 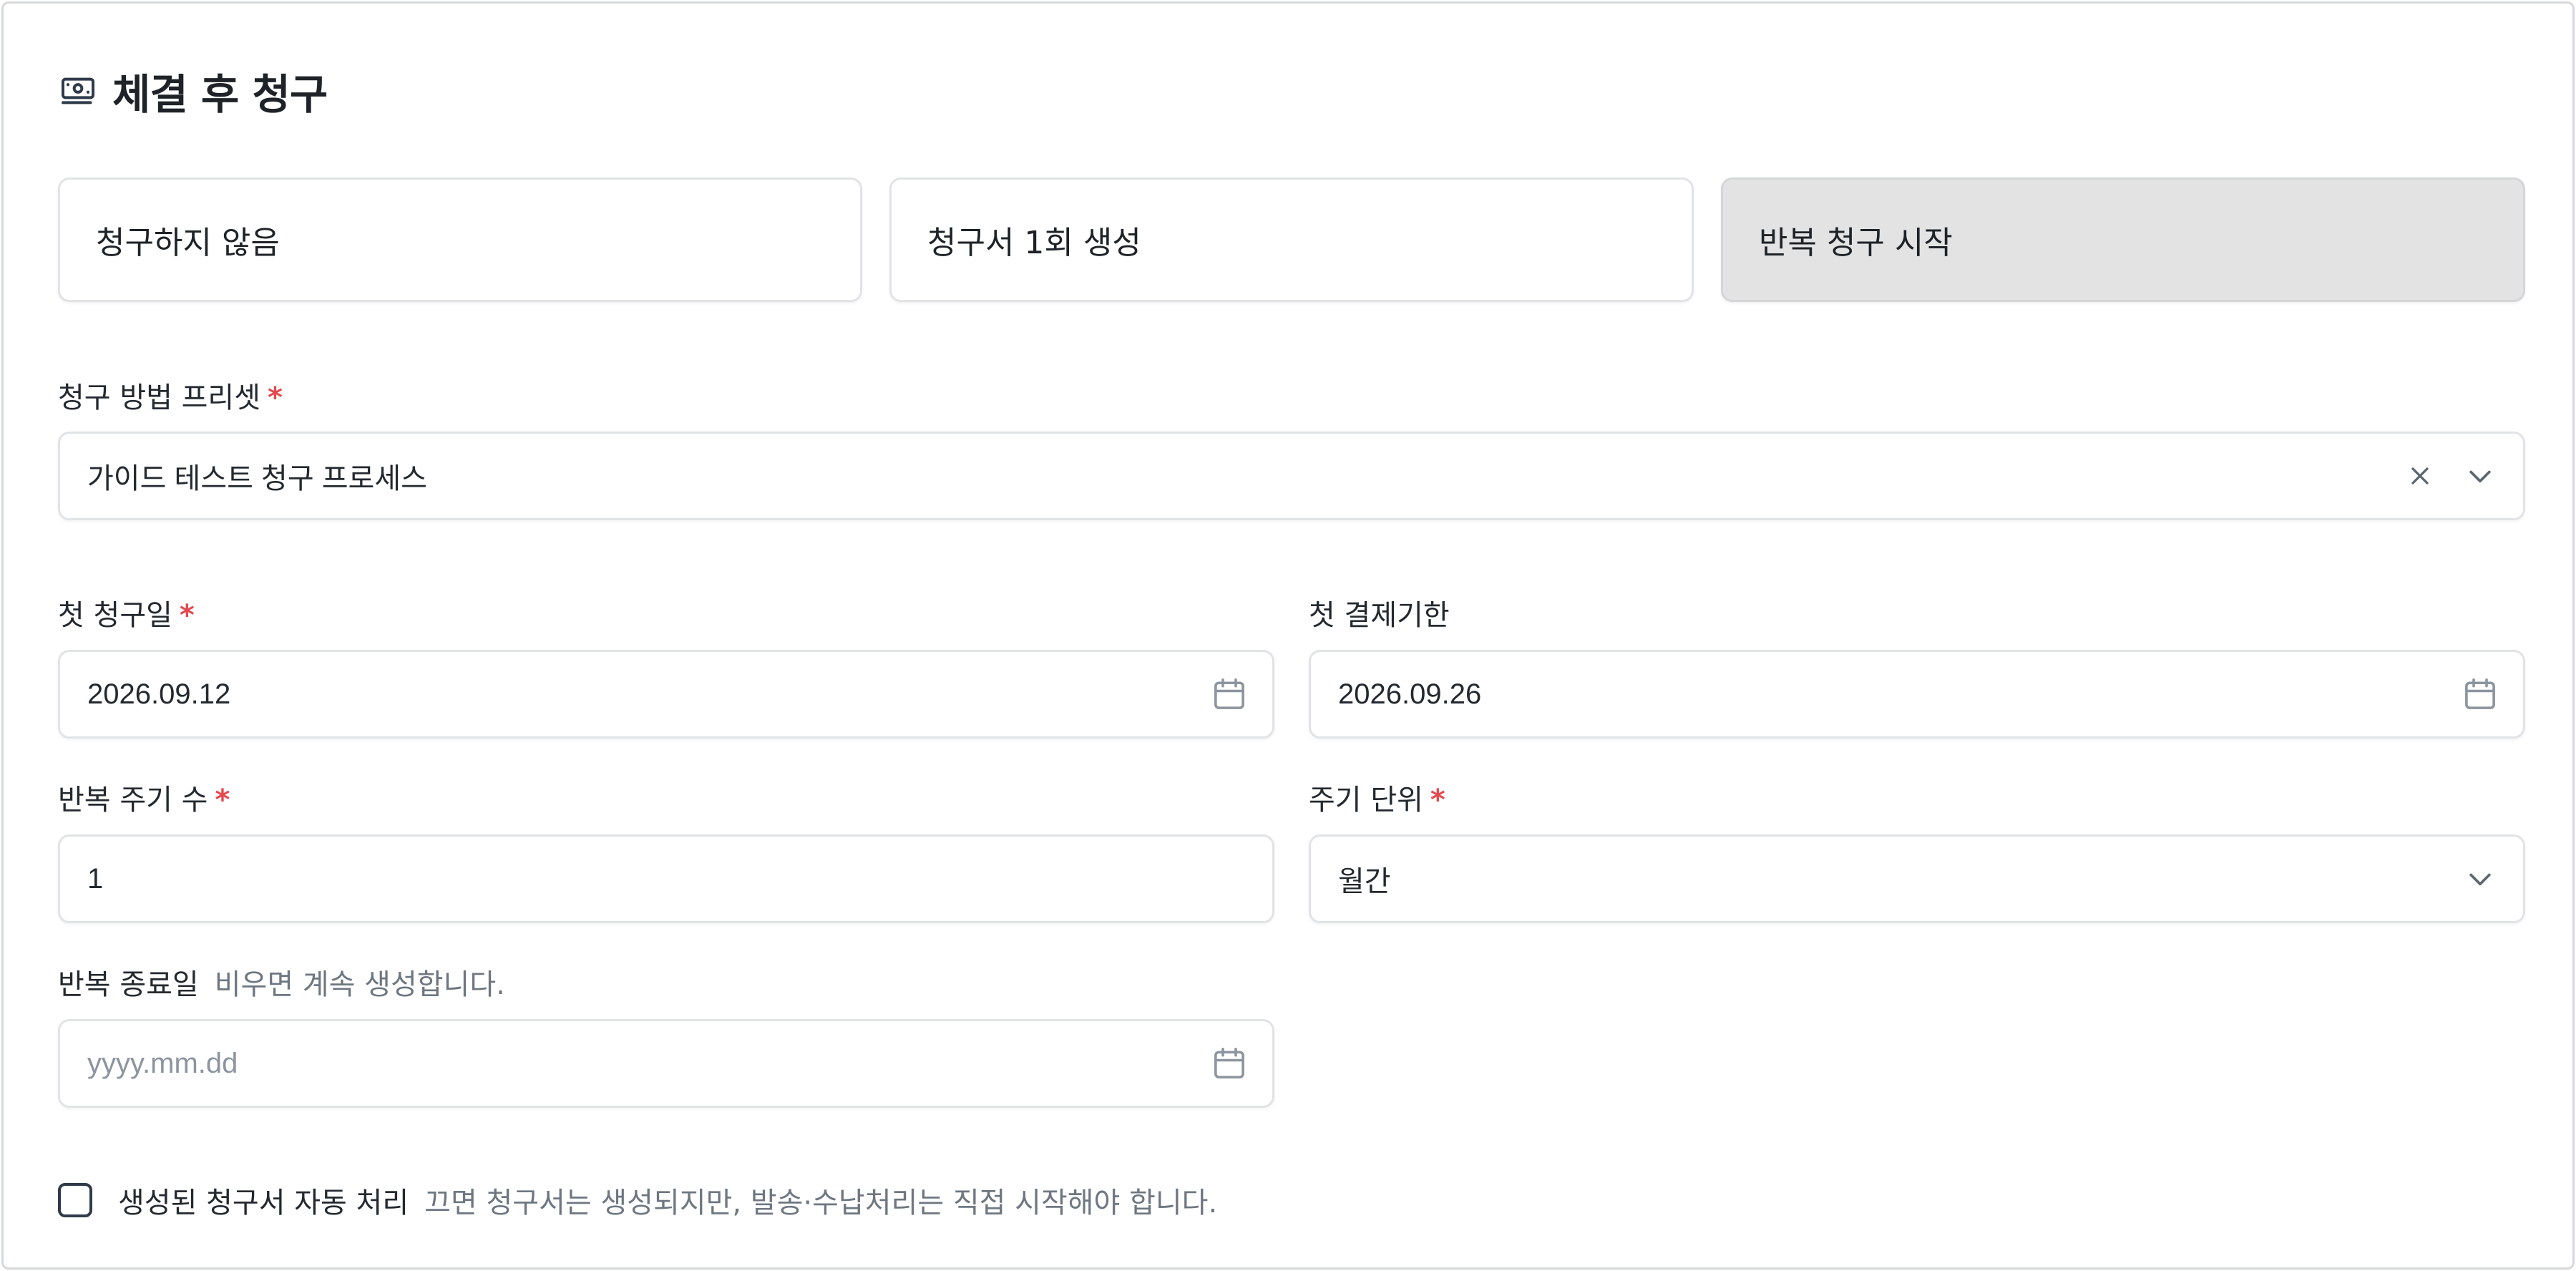 I want to click on cycle-count-value: 1, so click(x=95, y=878).